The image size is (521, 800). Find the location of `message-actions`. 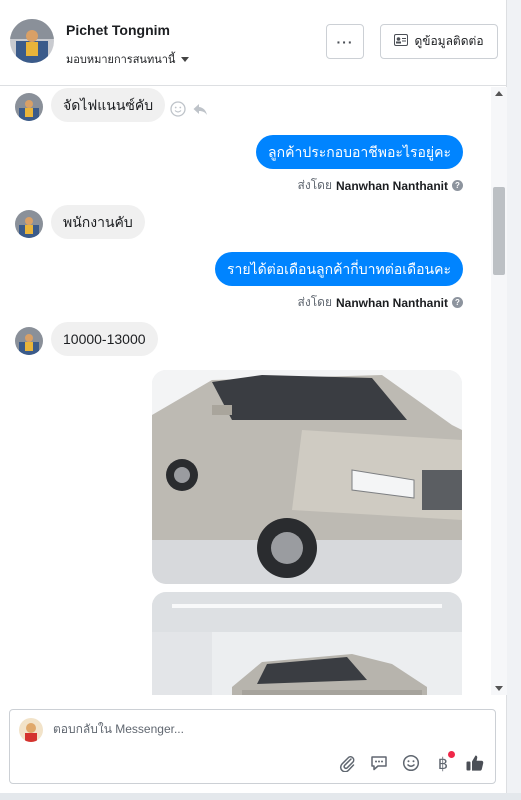

message-actions is located at coordinates (189, 111).